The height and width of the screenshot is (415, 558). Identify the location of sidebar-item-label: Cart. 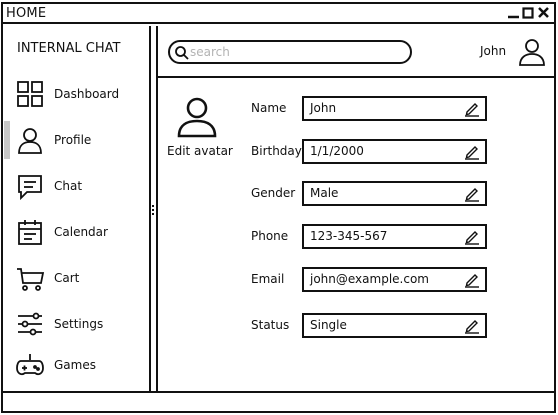
(67, 278).